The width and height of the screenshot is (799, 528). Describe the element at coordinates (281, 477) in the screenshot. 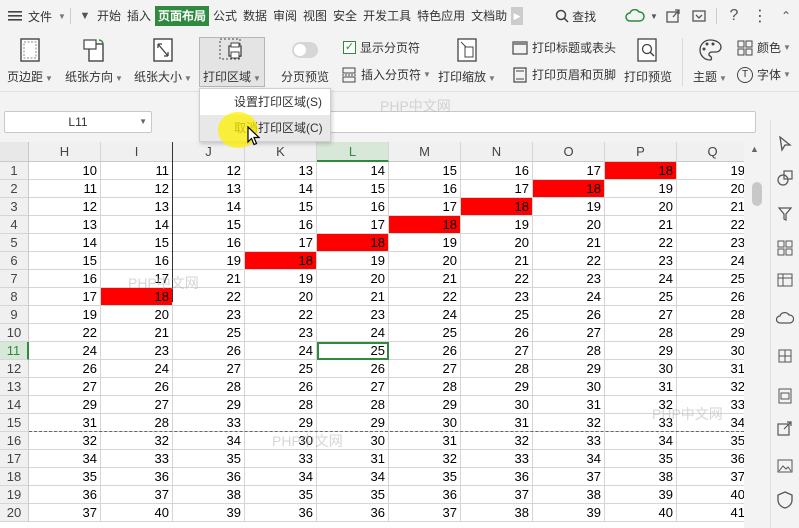

I see `cell-K18: 34` at that location.